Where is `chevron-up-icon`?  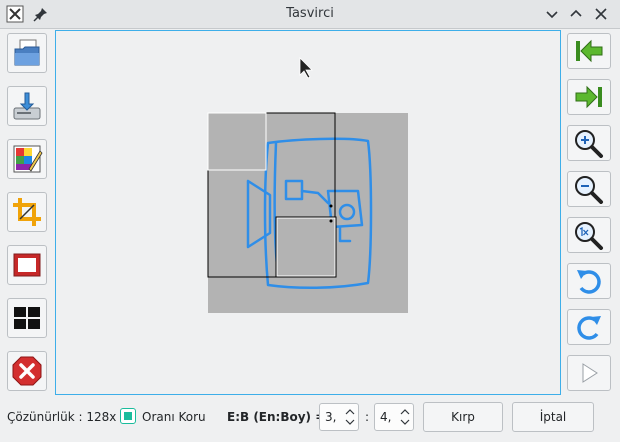 chevron-up-icon is located at coordinates (576, 13).